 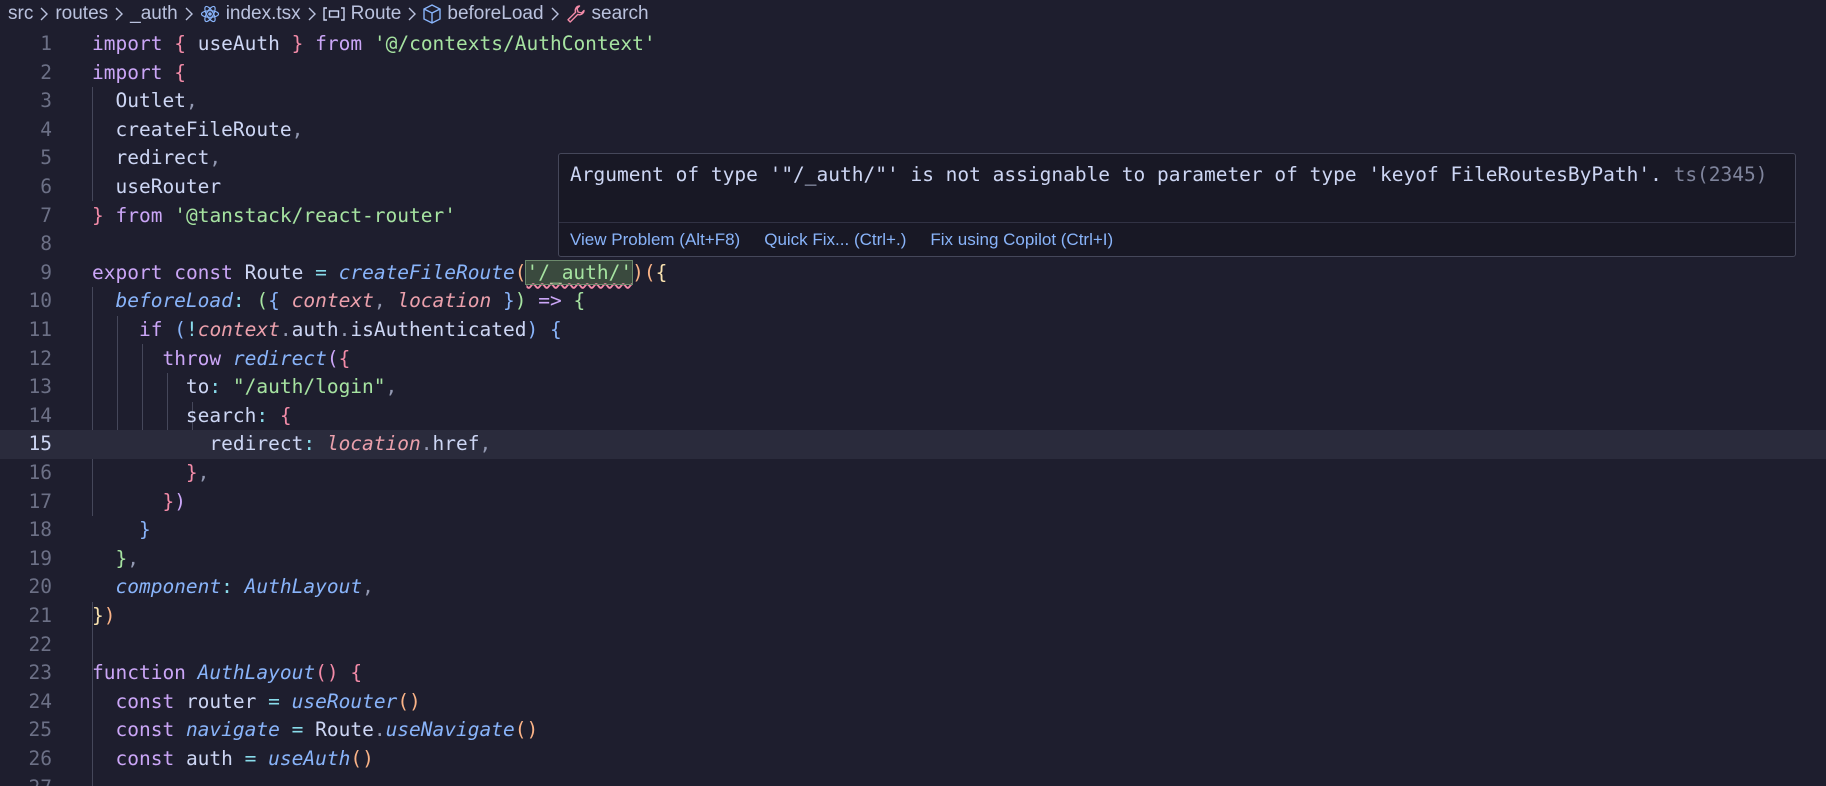 I want to click on code-line: 27, so click(x=913, y=780).